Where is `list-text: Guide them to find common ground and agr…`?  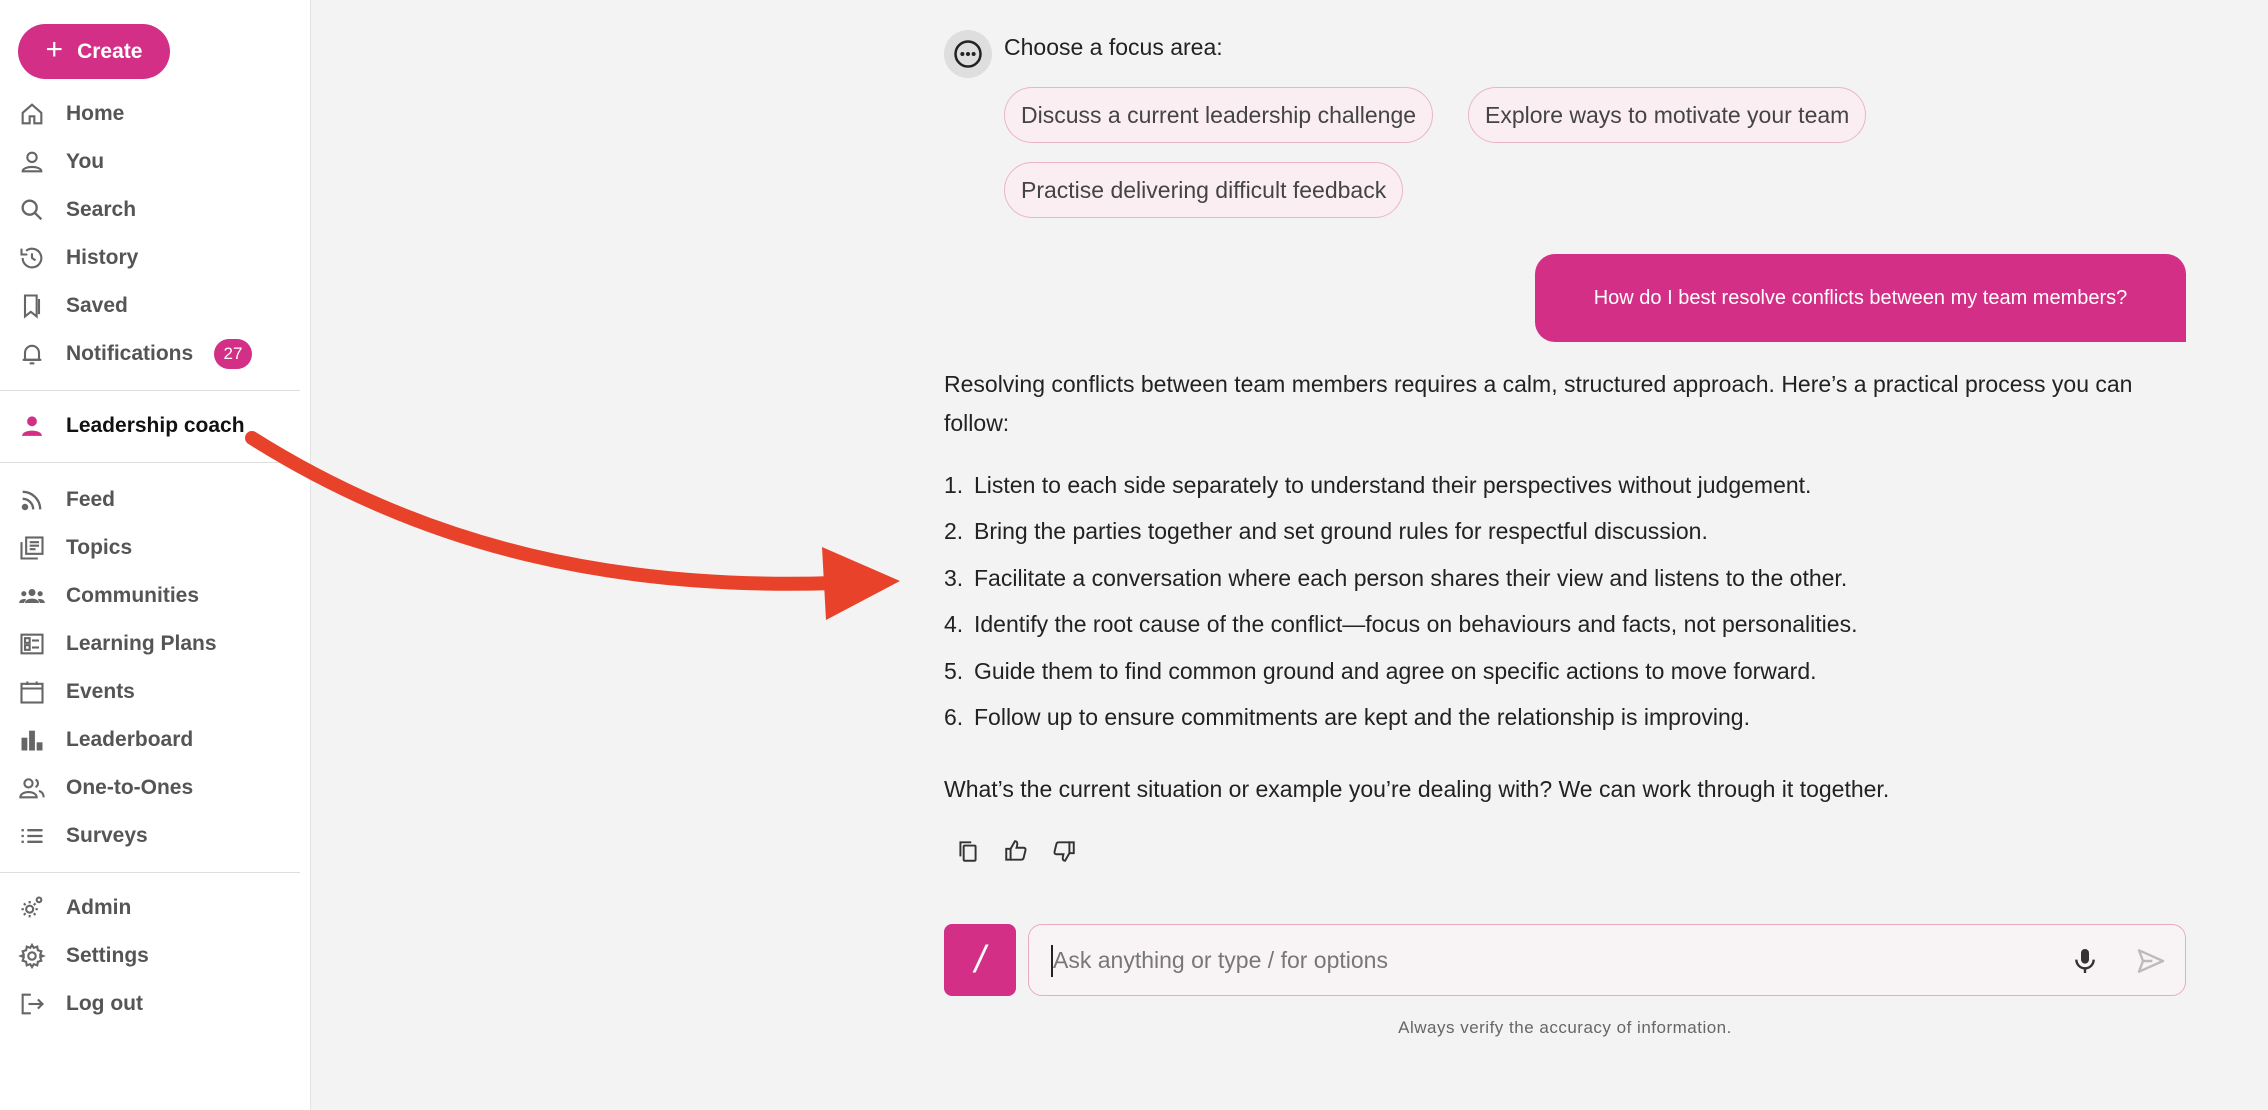
list-text: Guide them to find common ground and agr… is located at coordinates (1395, 671).